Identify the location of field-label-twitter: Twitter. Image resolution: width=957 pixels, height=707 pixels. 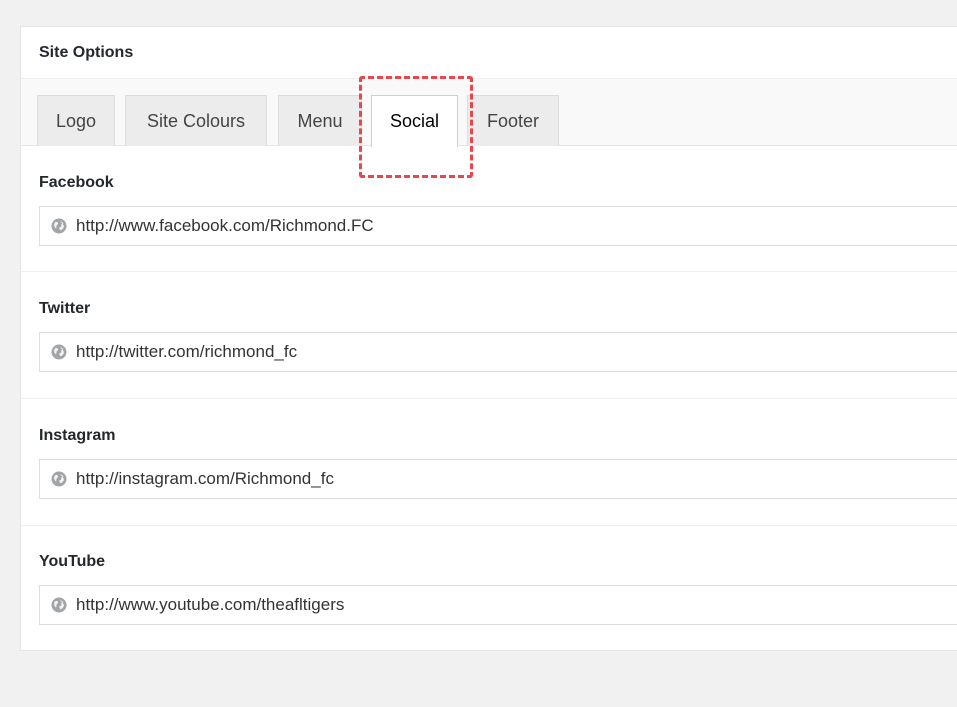
(65, 308).